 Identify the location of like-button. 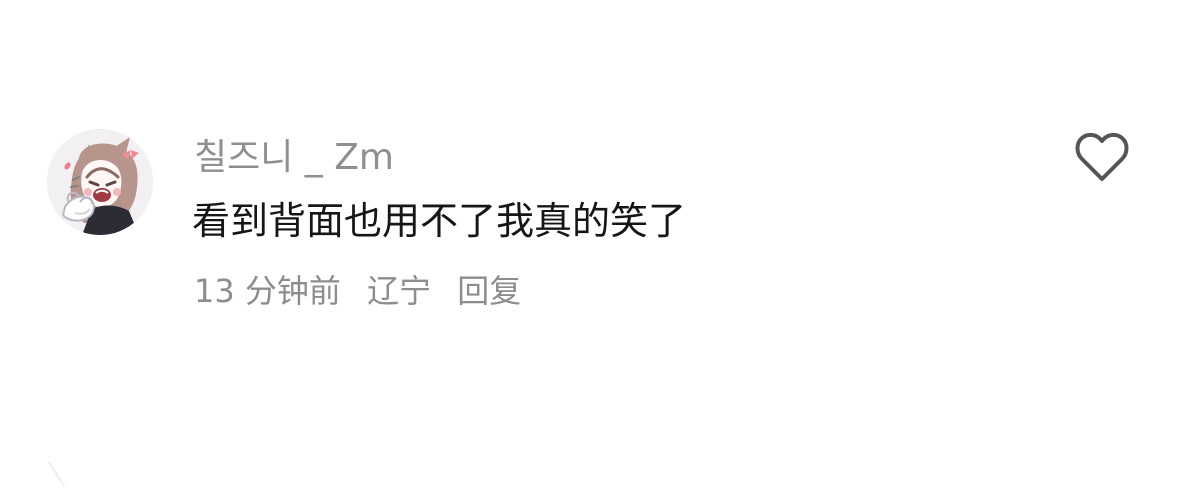
(1102, 158).